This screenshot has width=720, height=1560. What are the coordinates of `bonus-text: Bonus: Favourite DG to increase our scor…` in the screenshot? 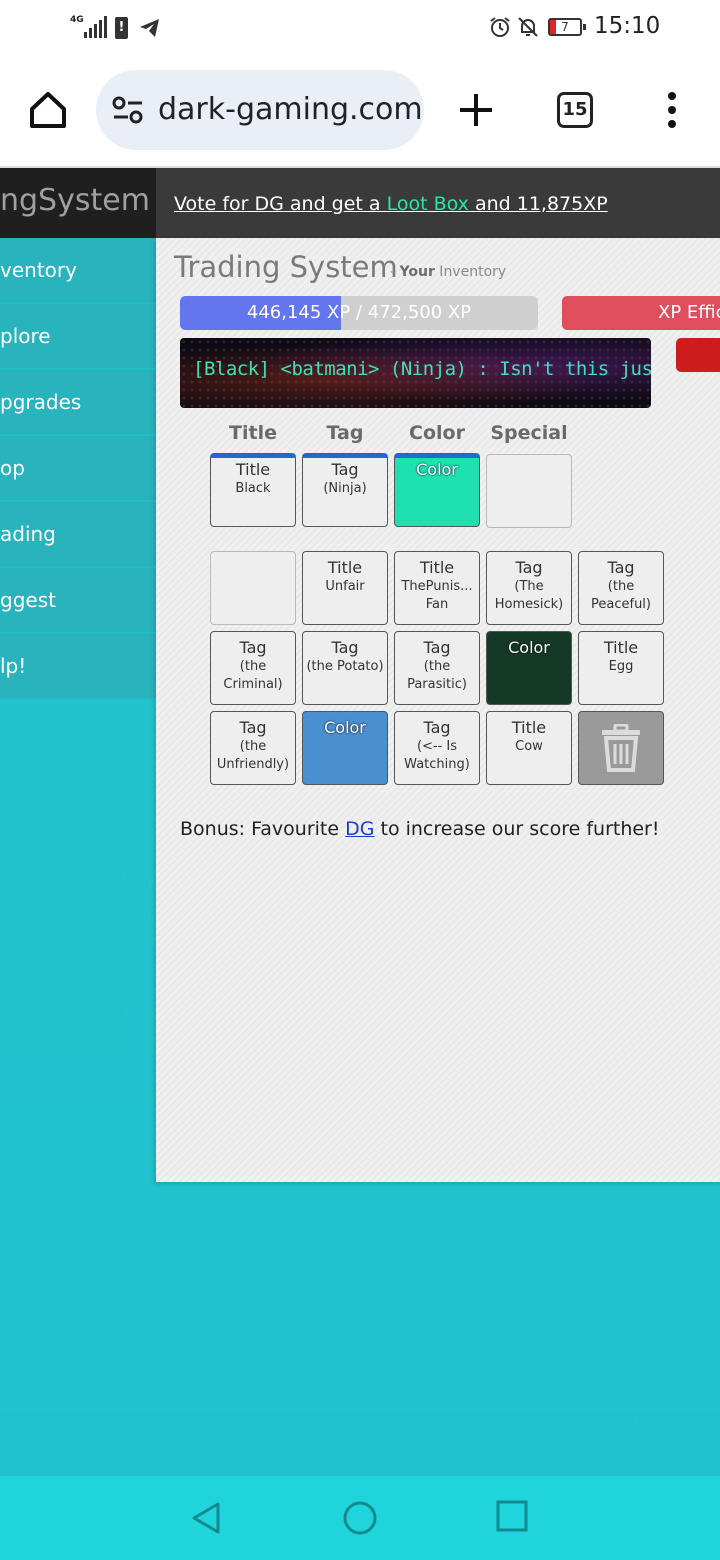 It's located at (420, 829).